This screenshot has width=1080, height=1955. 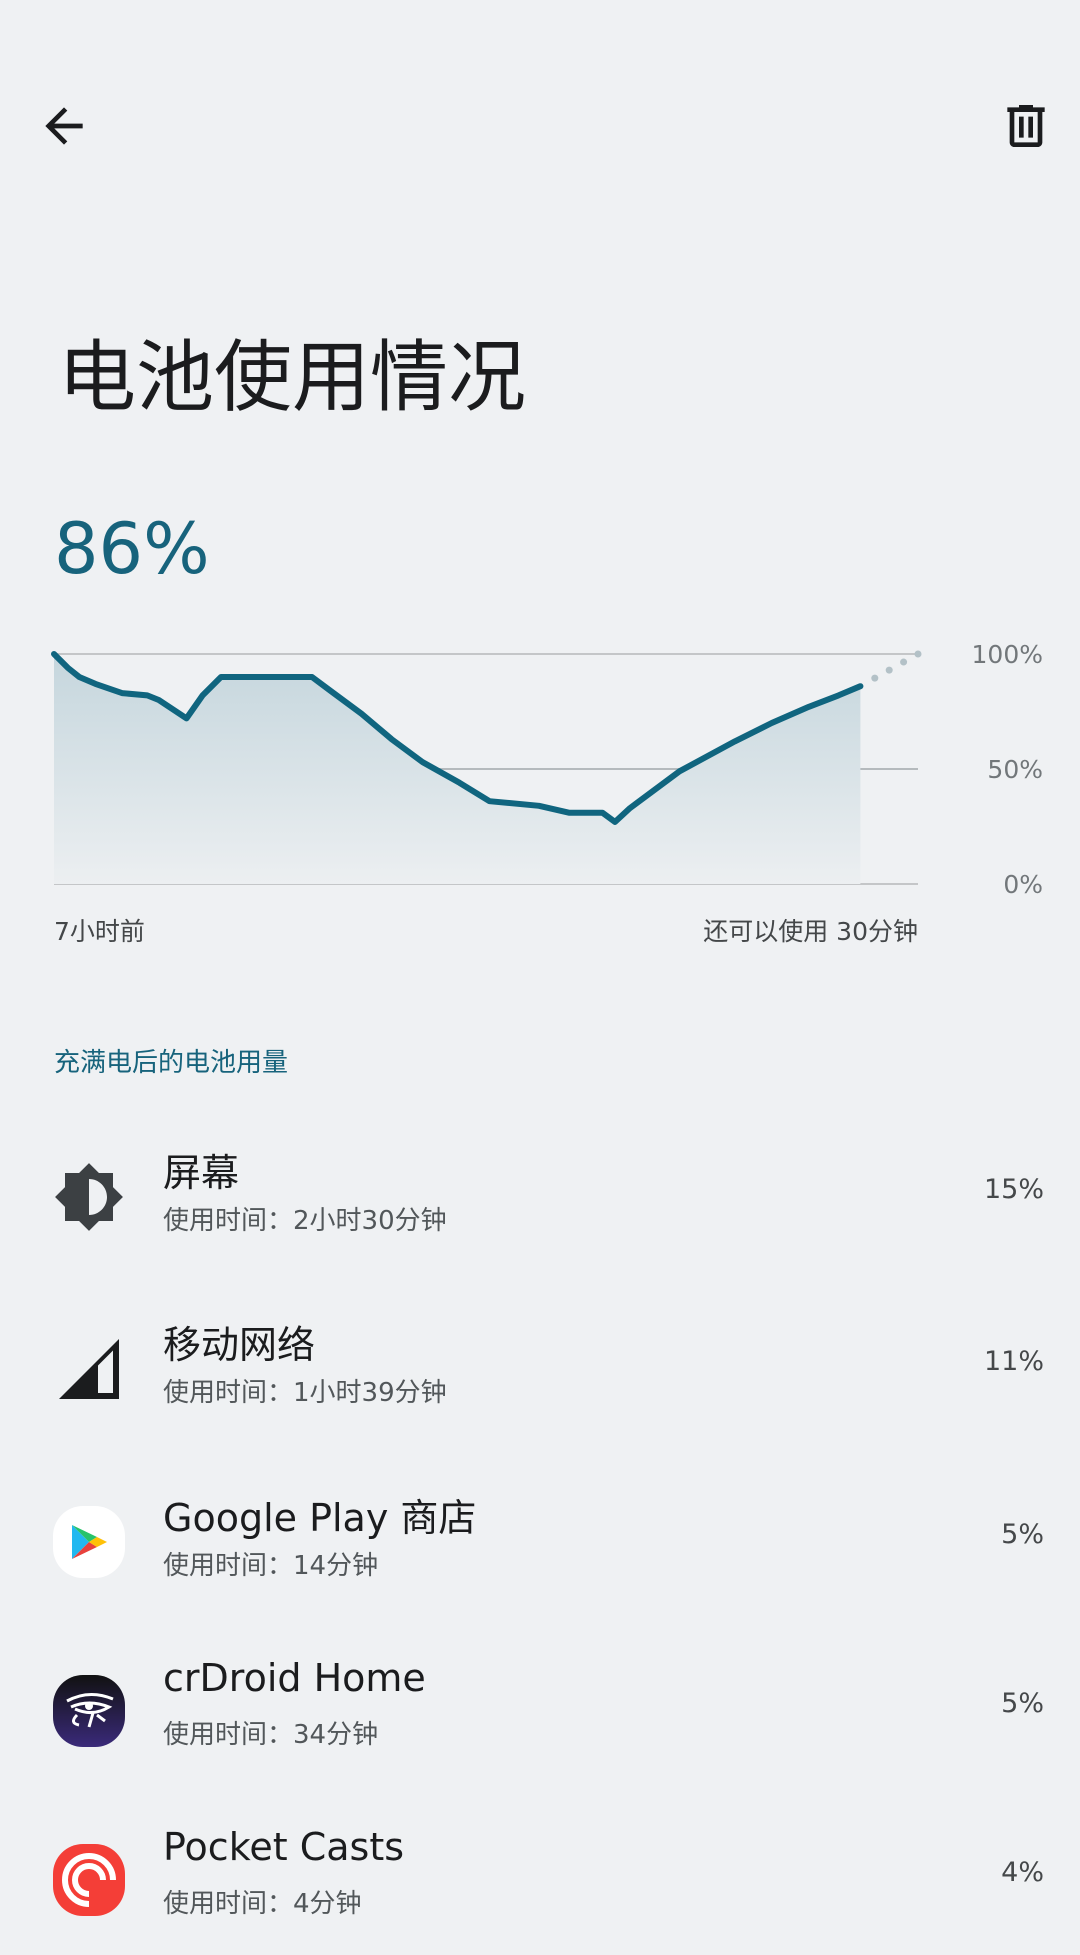 What do you see at coordinates (305, 1221) in the screenshot?
I see `item-usage-time: 使用时间：2小时30分钟` at bounding box center [305, 1221].